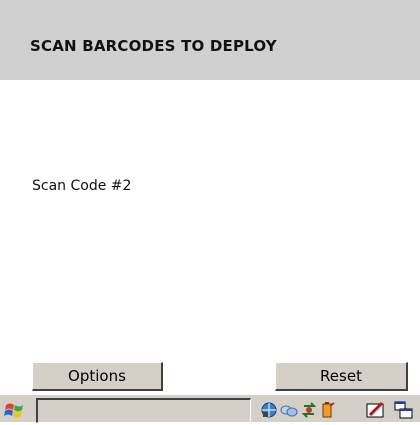 This screenshot has width=420, height=425. What do you see at coordinates (309, 410) in the screenshot?
I see `sync-icon` at bounding box center [309, 410].